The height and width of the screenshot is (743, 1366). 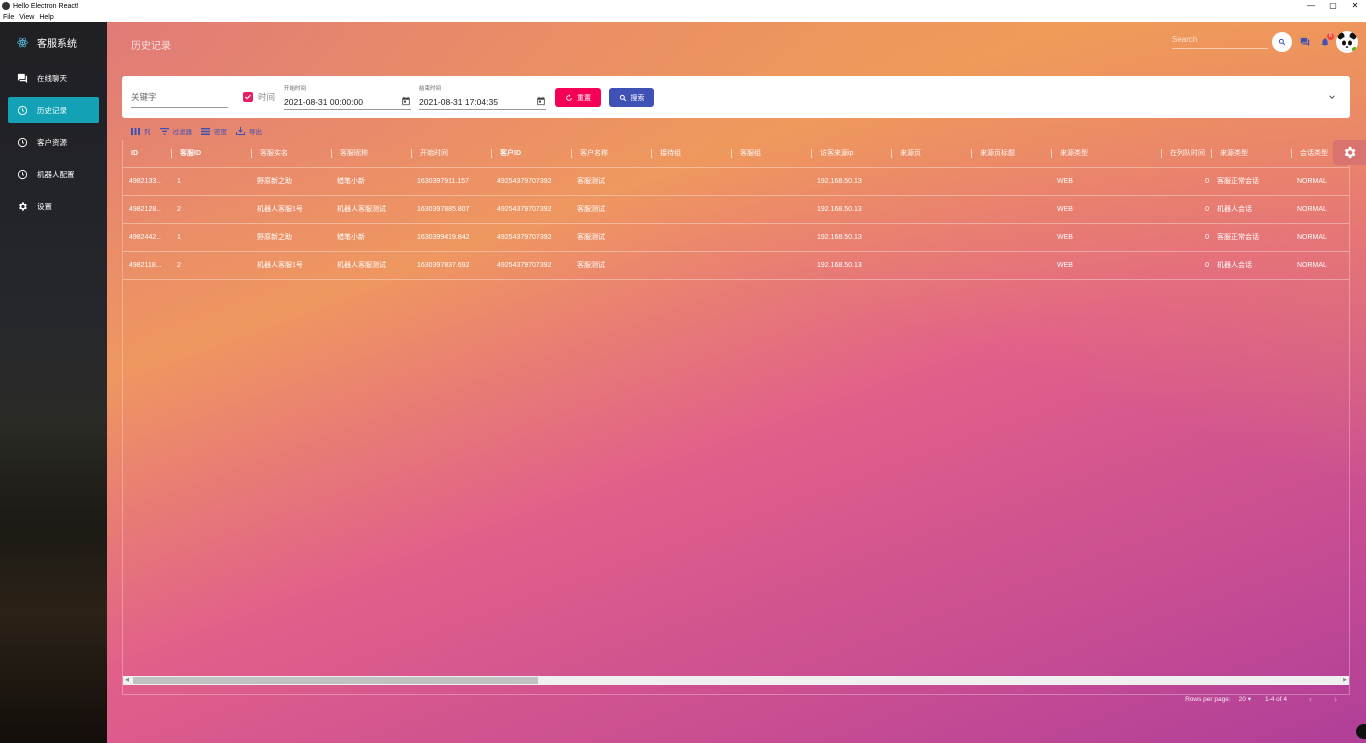 I want to click on brand: 客服系统, so click(x=53, y=42).